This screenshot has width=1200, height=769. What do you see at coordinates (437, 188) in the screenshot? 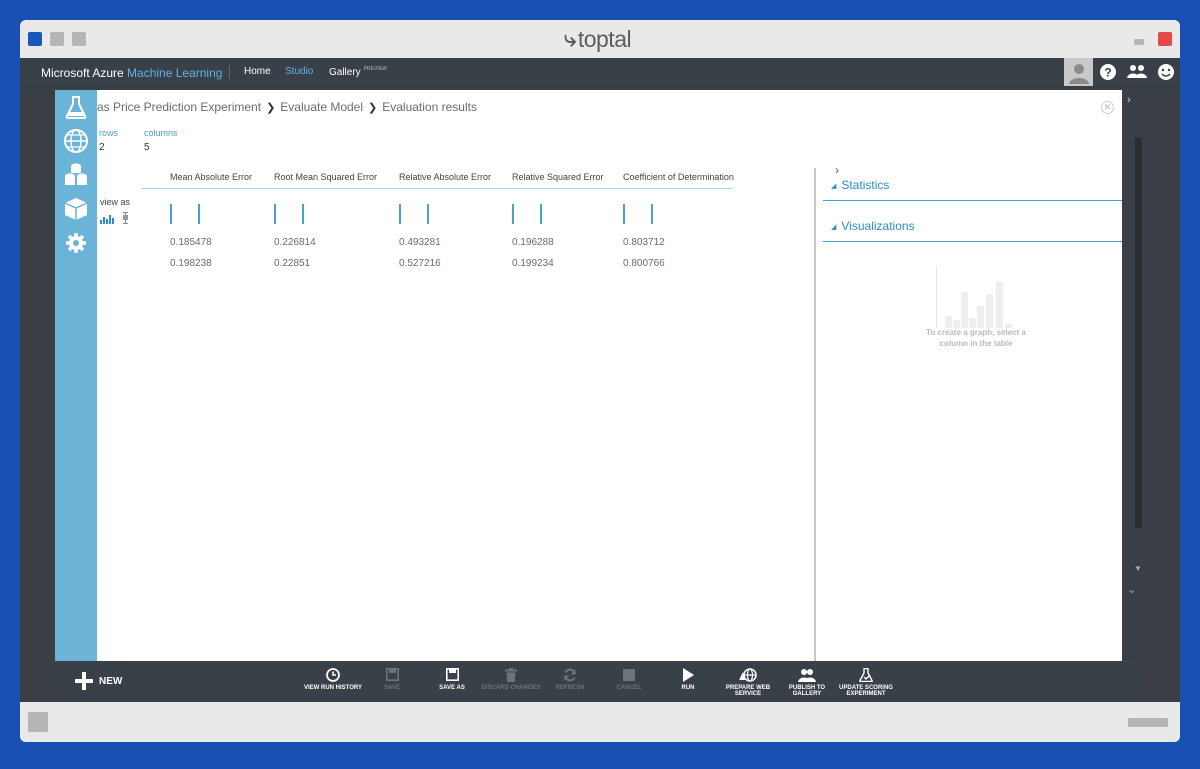
I see `table-header-divider` at bounding box center [437, 188].